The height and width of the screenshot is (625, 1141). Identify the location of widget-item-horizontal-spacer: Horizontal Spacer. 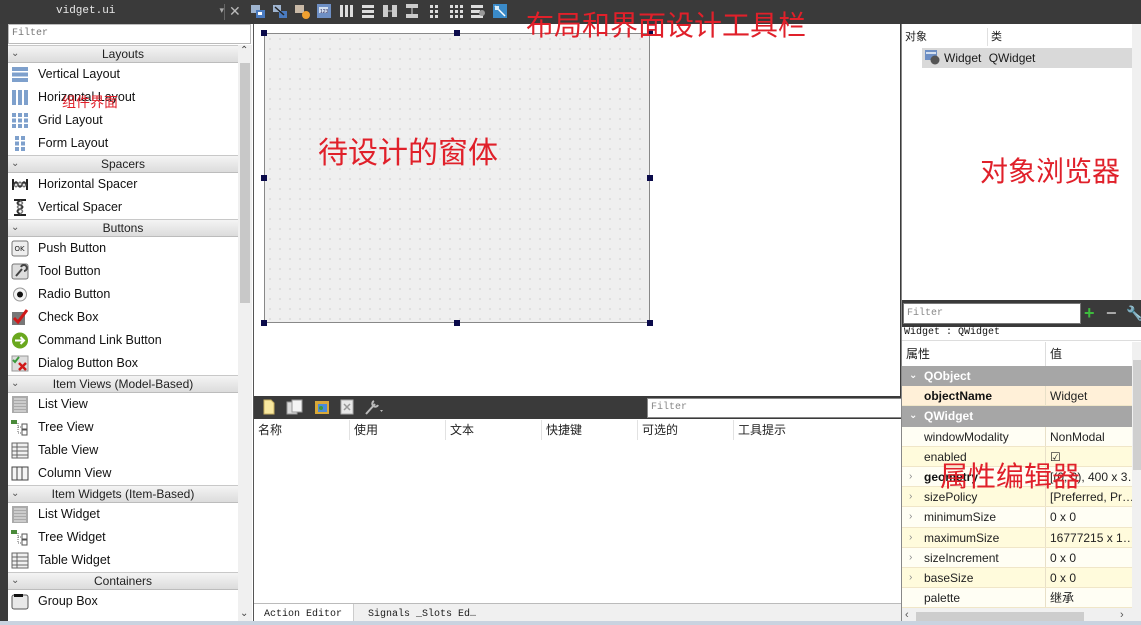
(123, 184).